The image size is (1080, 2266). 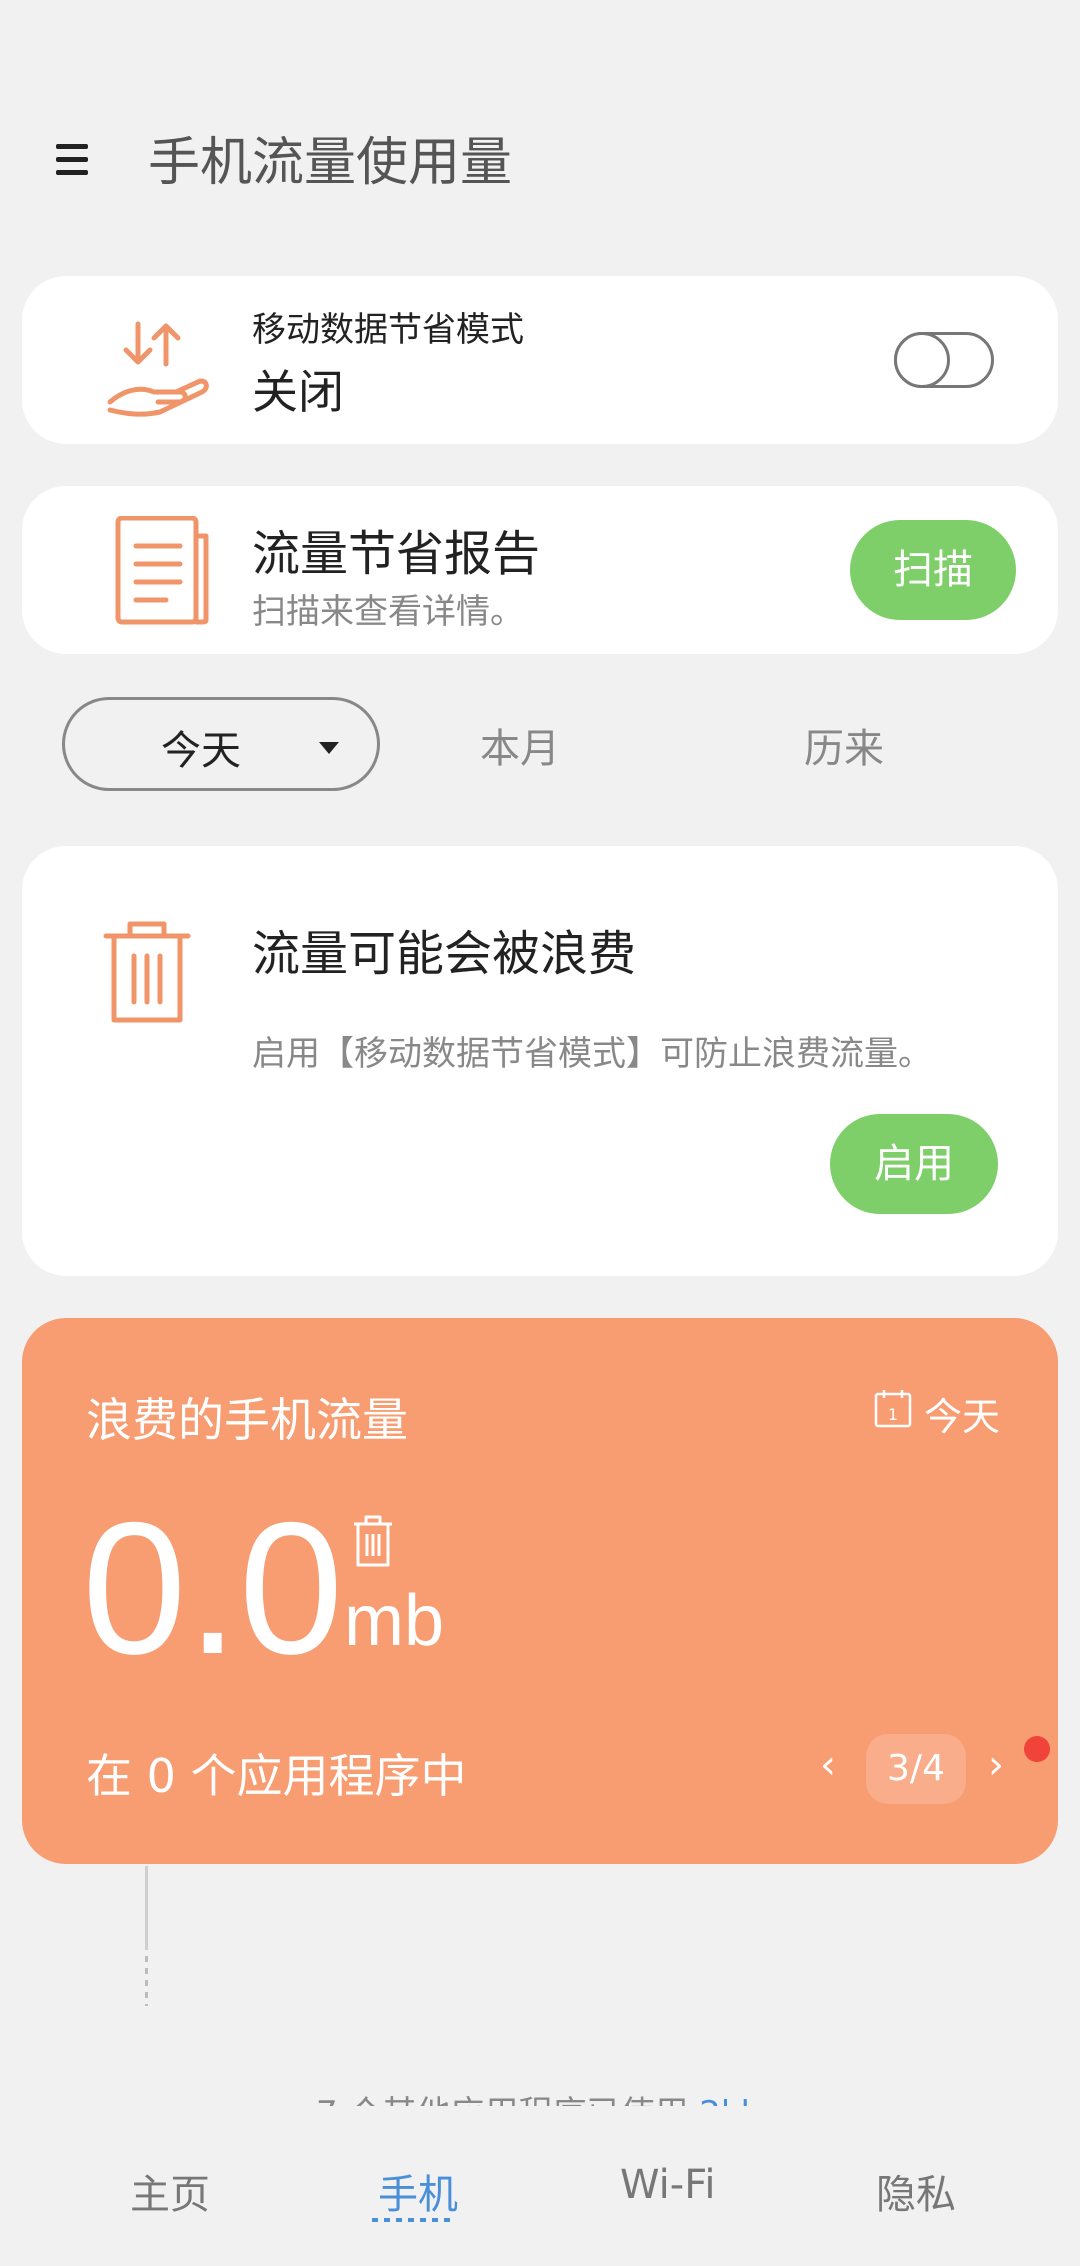 What do you see at coordinates (162, 570) in the screenshot?
I see `report-document-icon` at bounding box center [162, 570].